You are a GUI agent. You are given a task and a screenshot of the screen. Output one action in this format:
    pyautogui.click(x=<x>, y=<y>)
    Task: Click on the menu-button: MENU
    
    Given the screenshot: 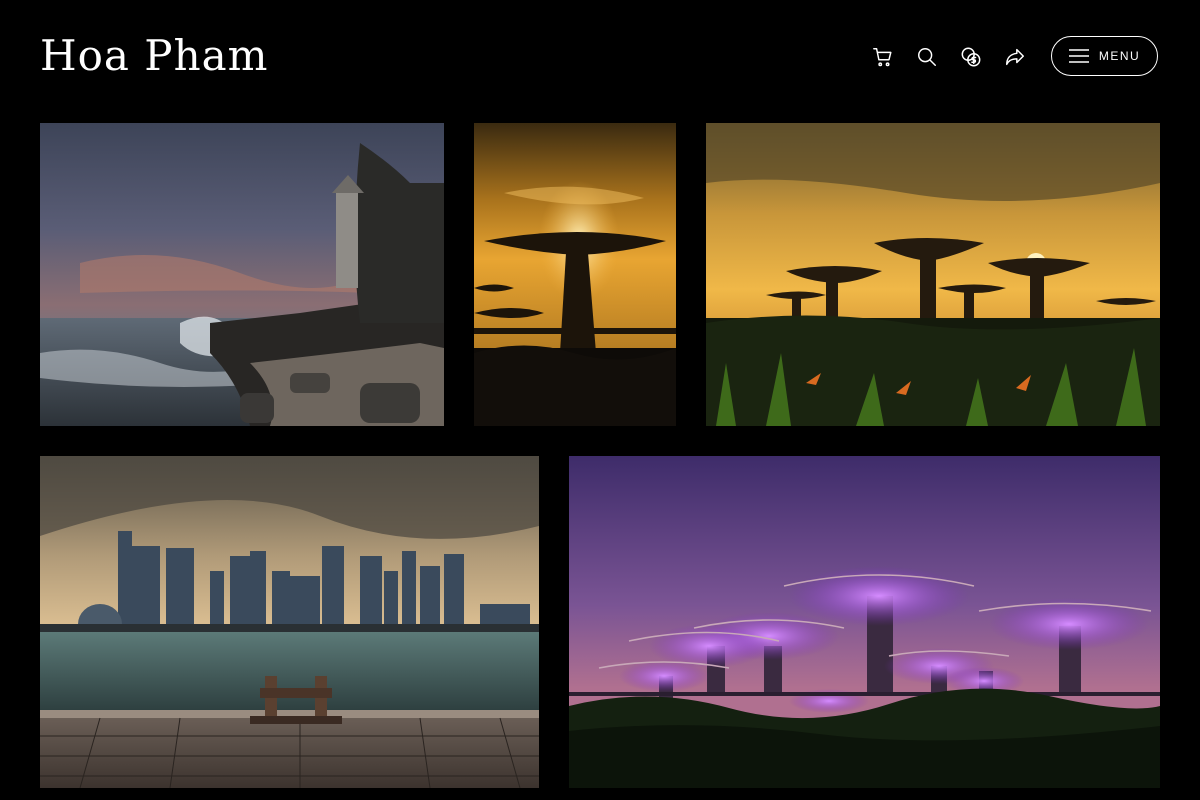 What is the action you would take?
    pyautogui.click(x=1104, y=56)
    